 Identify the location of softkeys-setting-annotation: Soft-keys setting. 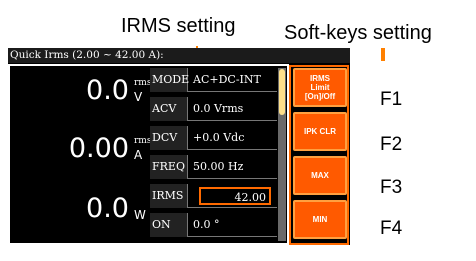
(358, 33).